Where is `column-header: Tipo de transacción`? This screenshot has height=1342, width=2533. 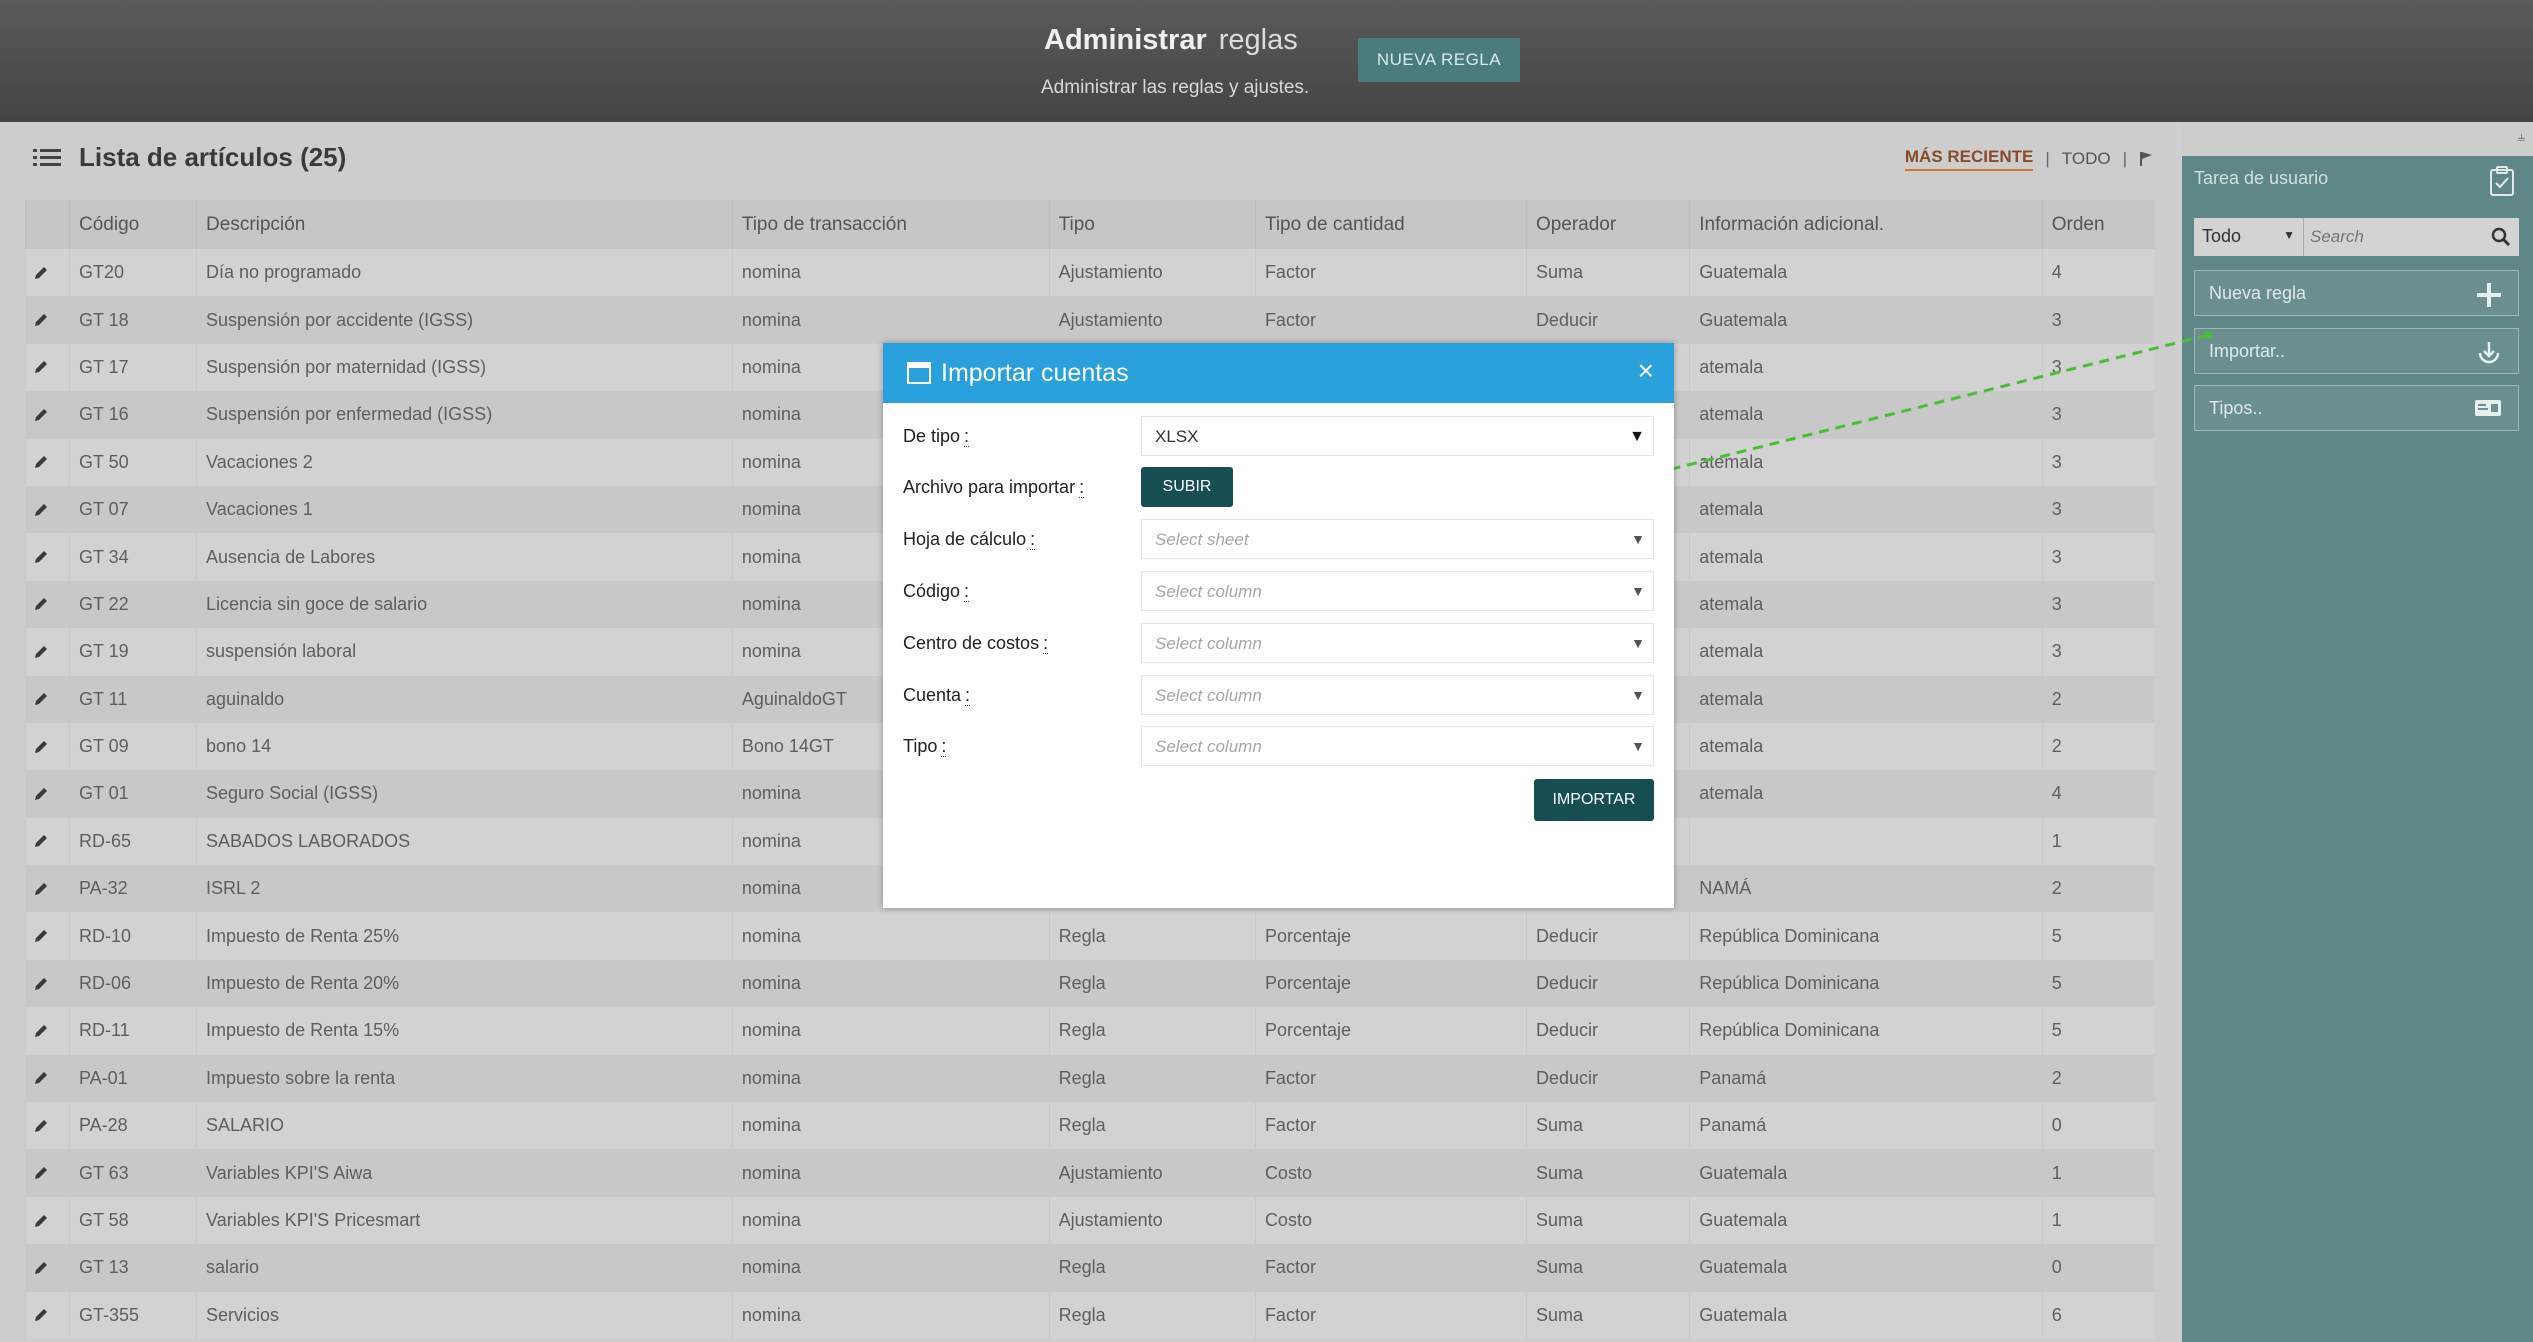
column-header: Tipo de transacción is located at coordinates (890, 224).